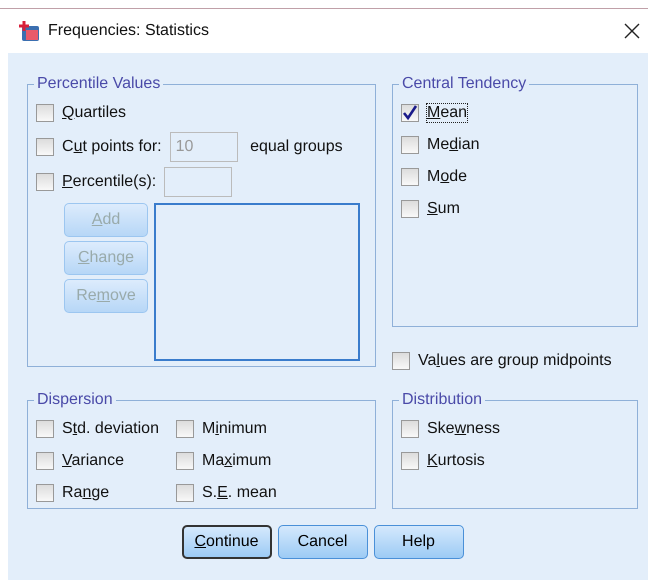 This screenshot has height=580, width=648. What do you see at coordinates (447, 113) in the screenshot?
I see `checkbox-label: Mean` at bounding box center [447, 113].